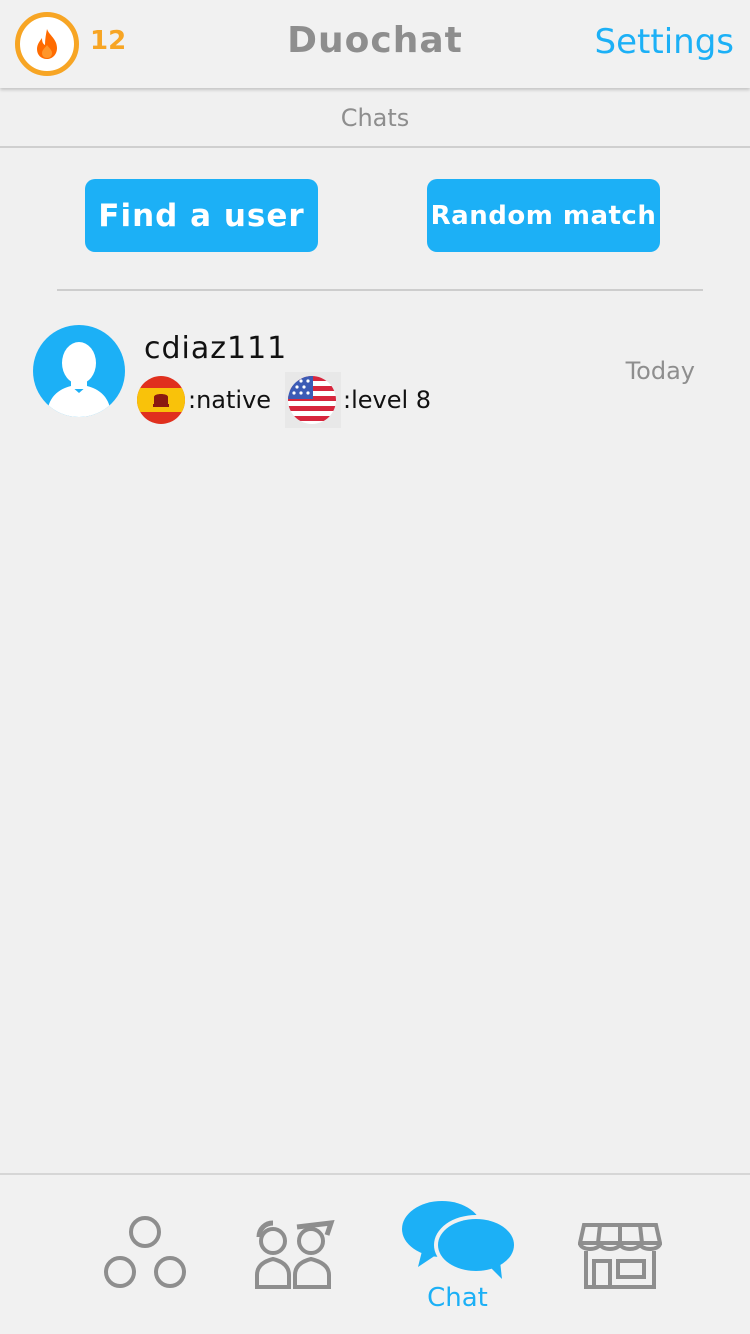 The image size is (750, 1334). What do you see at coordinates (79, 379) in the screenshot?
I see `user-silhouette-icon` at bounding box center [79, 379].